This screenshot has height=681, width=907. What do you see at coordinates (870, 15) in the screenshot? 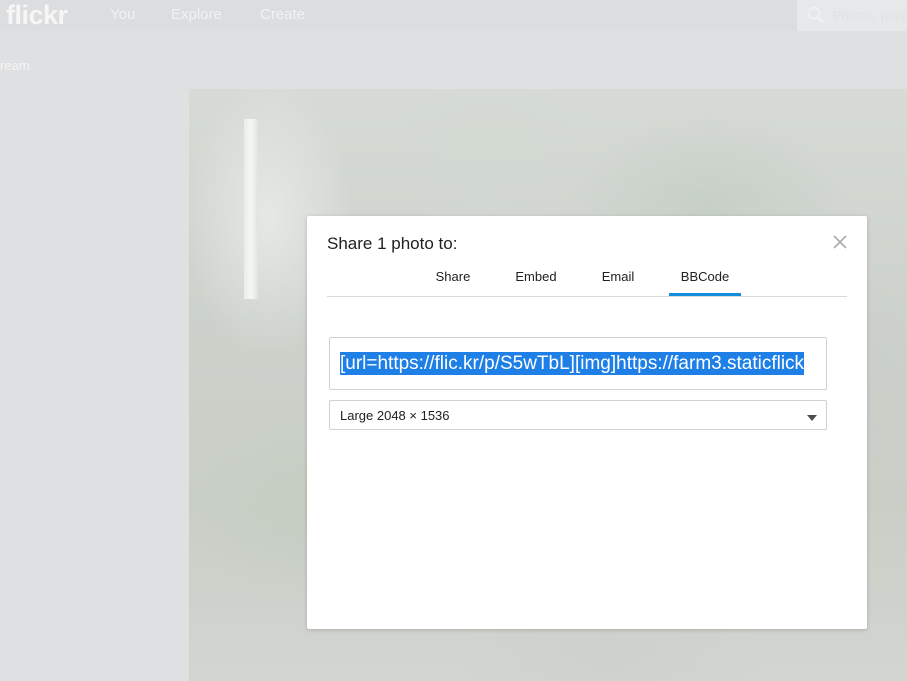
I see `search-placeholder: Photos, people` at bounding box center [870, 15].